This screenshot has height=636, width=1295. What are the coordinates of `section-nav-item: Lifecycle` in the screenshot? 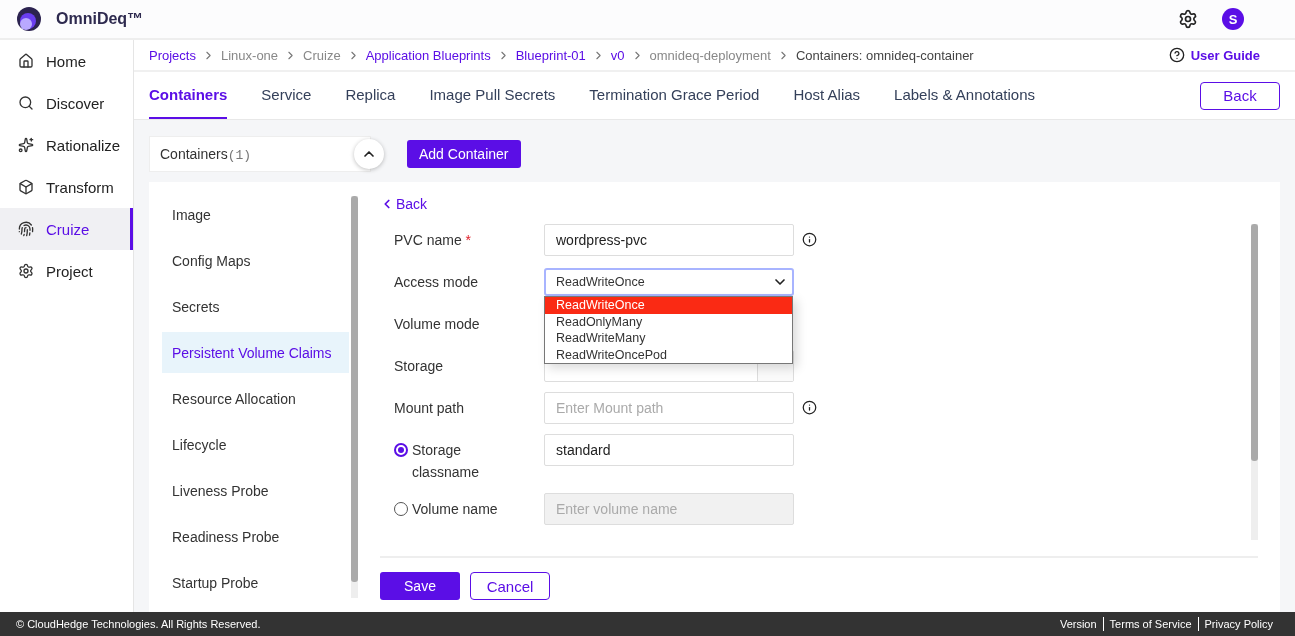 It's located at (255, 444).